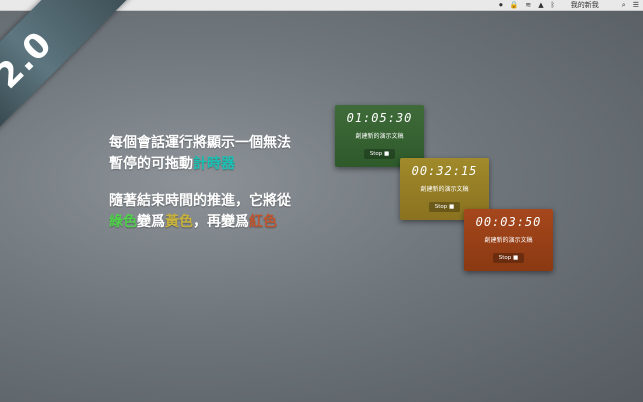 This screenshot has height=402, width=643. Describe the element at coordinates (123, 222) in the screenshot. I see `highlight-green: 綠色` at that location.